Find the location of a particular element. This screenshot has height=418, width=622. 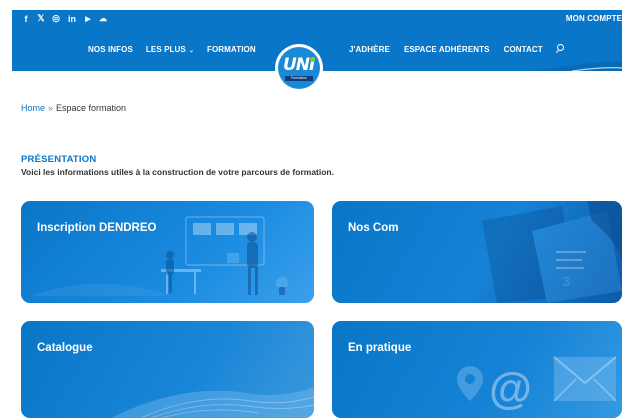

breadcrumb: Home» Espace formation is located at coordinates (73, 108).